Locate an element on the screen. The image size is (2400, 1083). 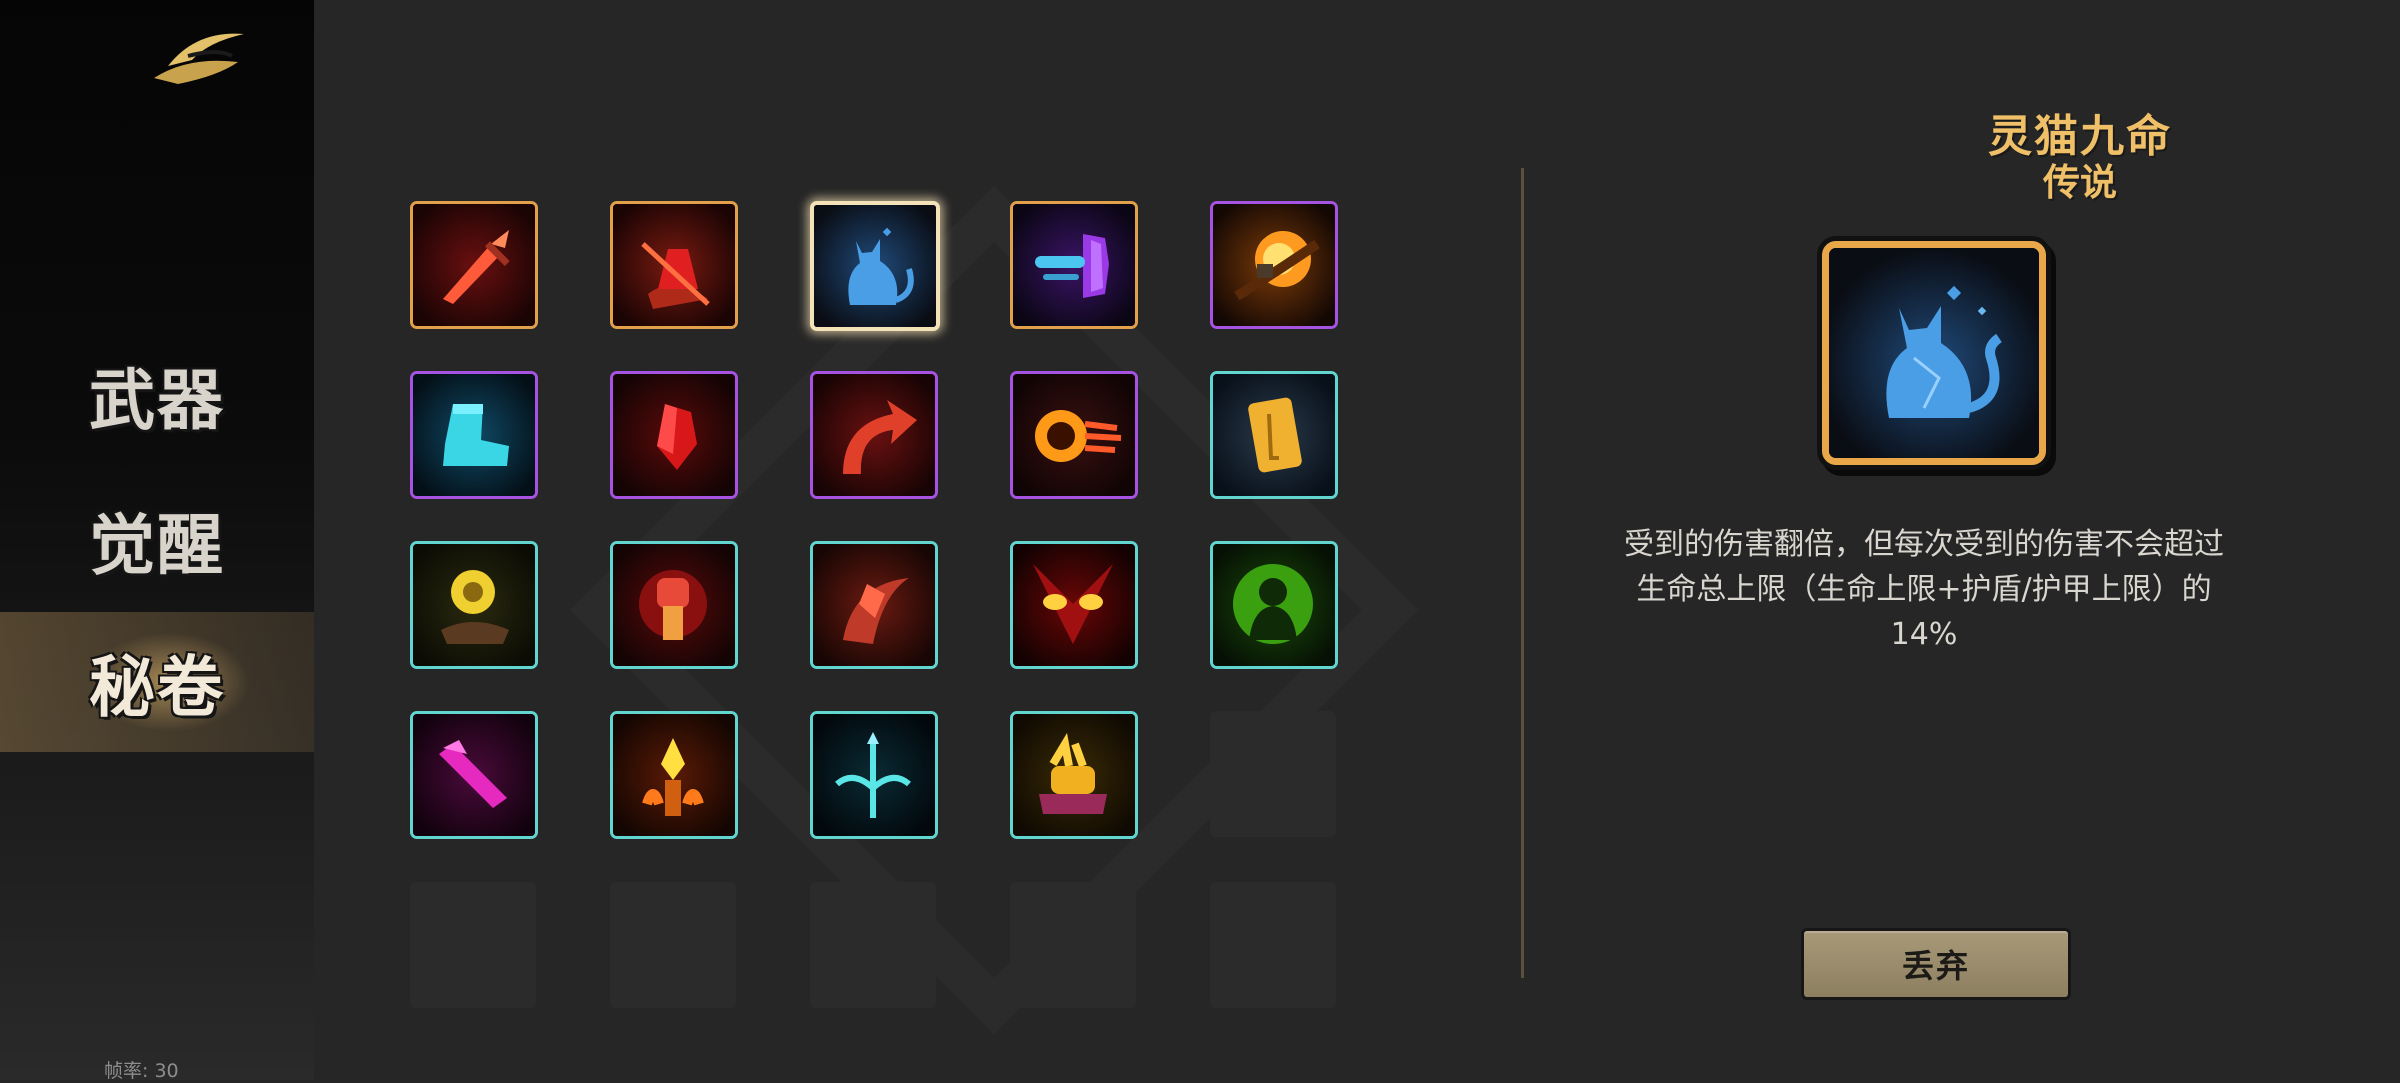
discard-button: 丢弃 is located at coordinates (1936, 964).